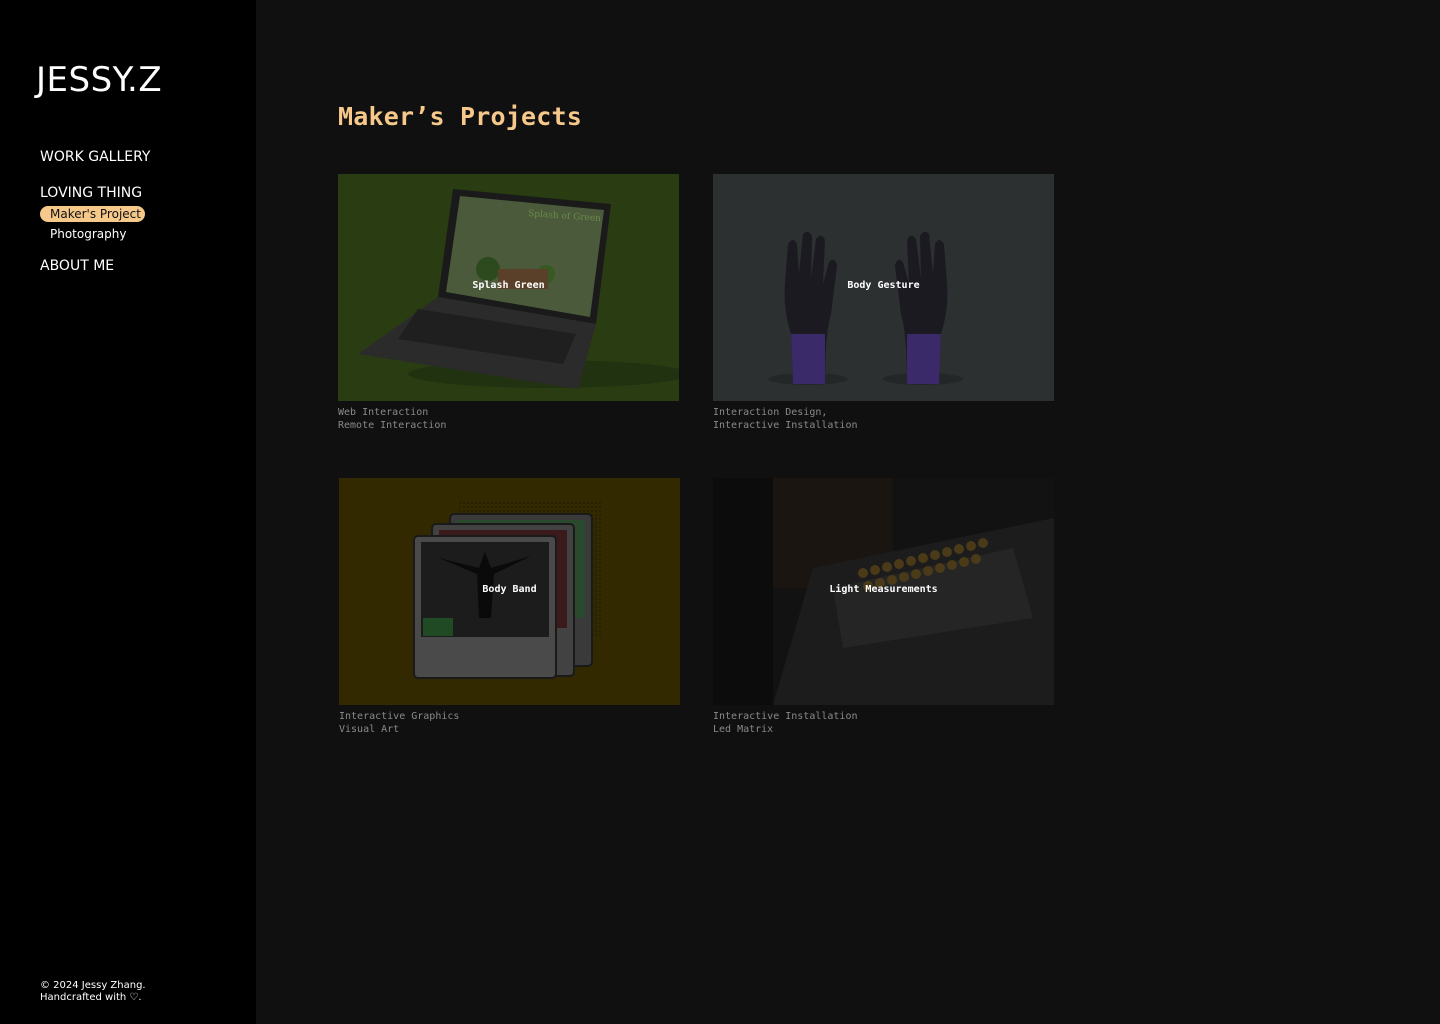 This screenshot has height=1024, width=1440. Describe the element at coordinates (743, 729) in the screenshot. I see `project-tag: Led Matrix` at that location.